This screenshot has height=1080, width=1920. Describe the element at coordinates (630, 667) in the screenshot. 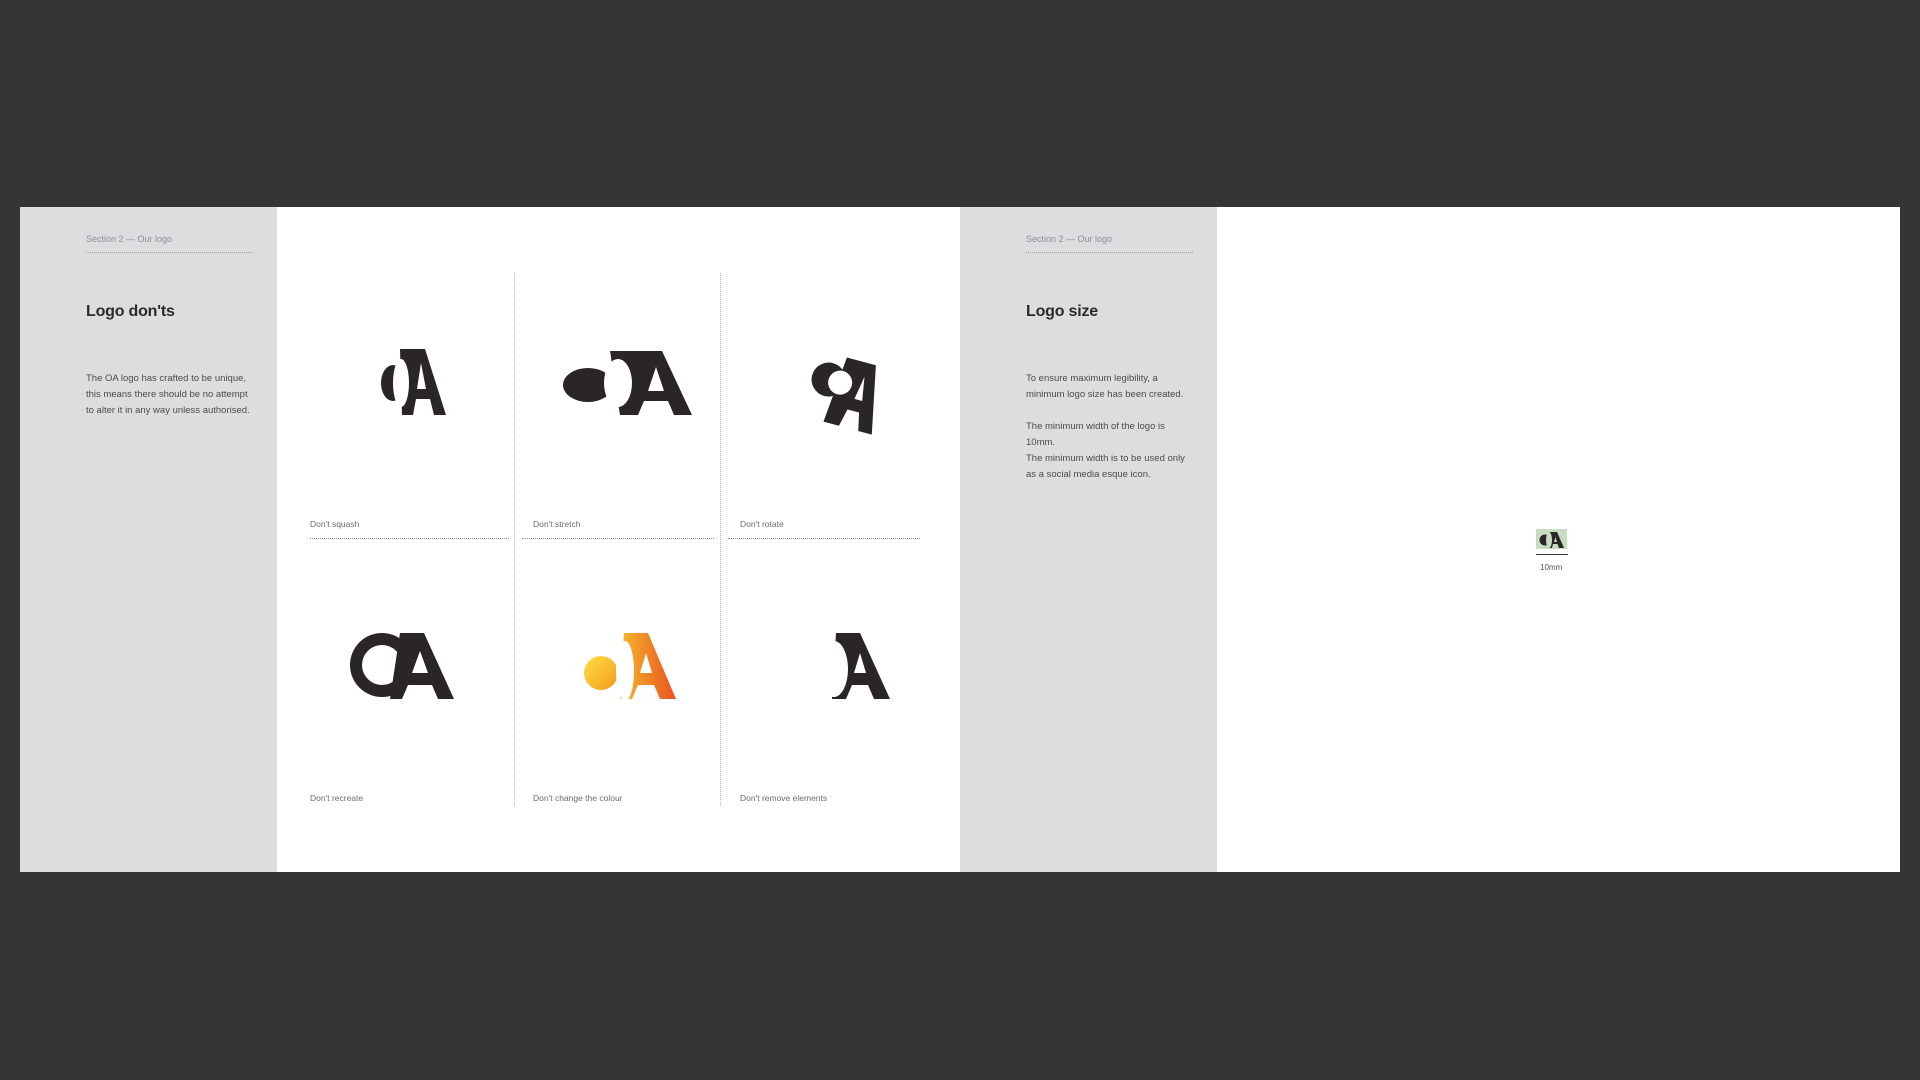

I see `recoloured-logo` at that location.